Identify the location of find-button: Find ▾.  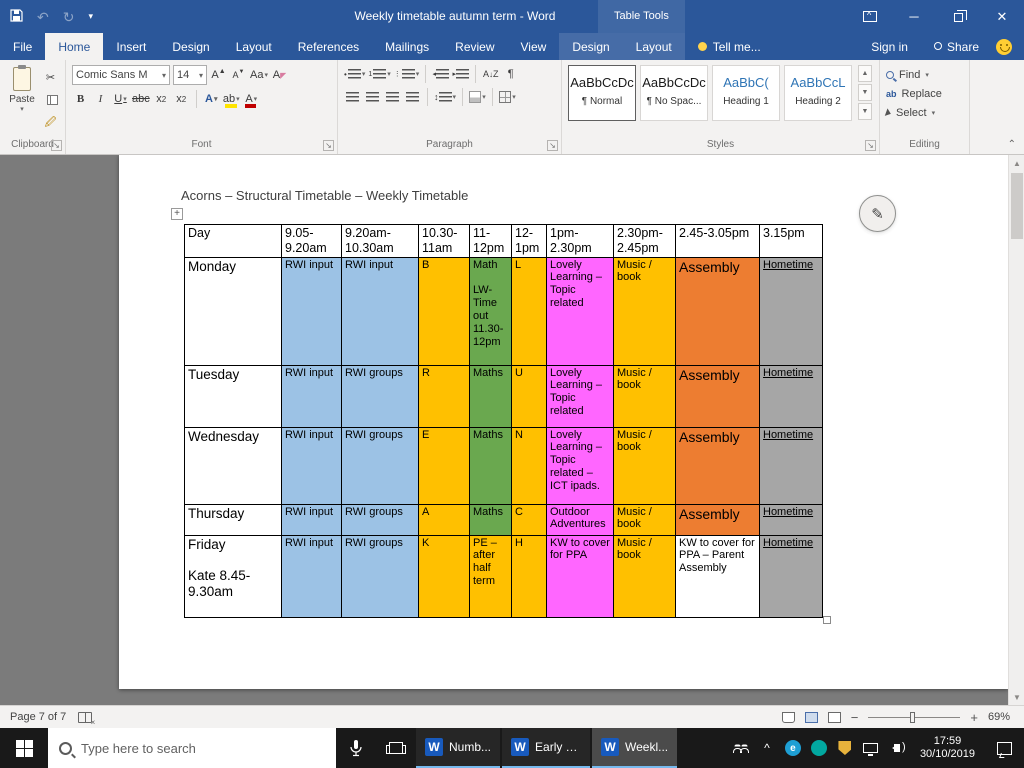
(924, 74).